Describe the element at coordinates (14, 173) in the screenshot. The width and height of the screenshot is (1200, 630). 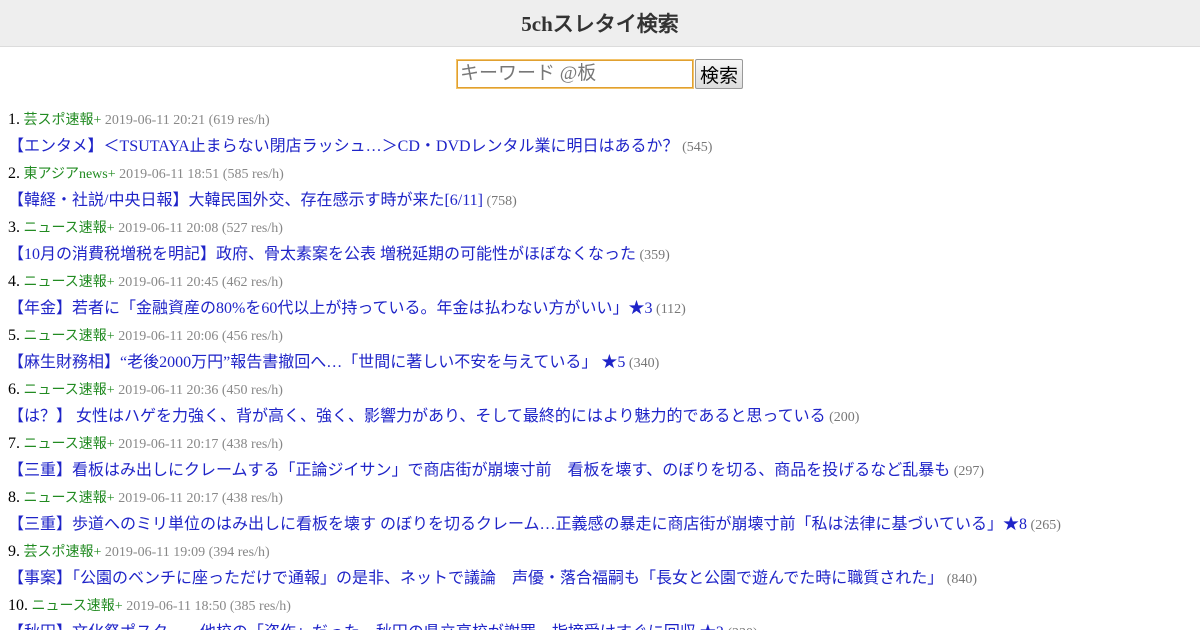
I see `thread-rank: 2.` at that location.